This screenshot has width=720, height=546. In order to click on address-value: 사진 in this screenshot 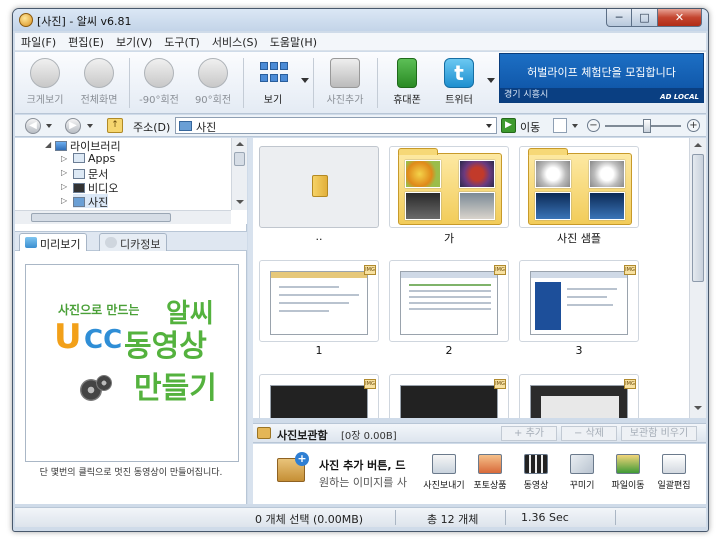, I will do `click(206, 127)`.